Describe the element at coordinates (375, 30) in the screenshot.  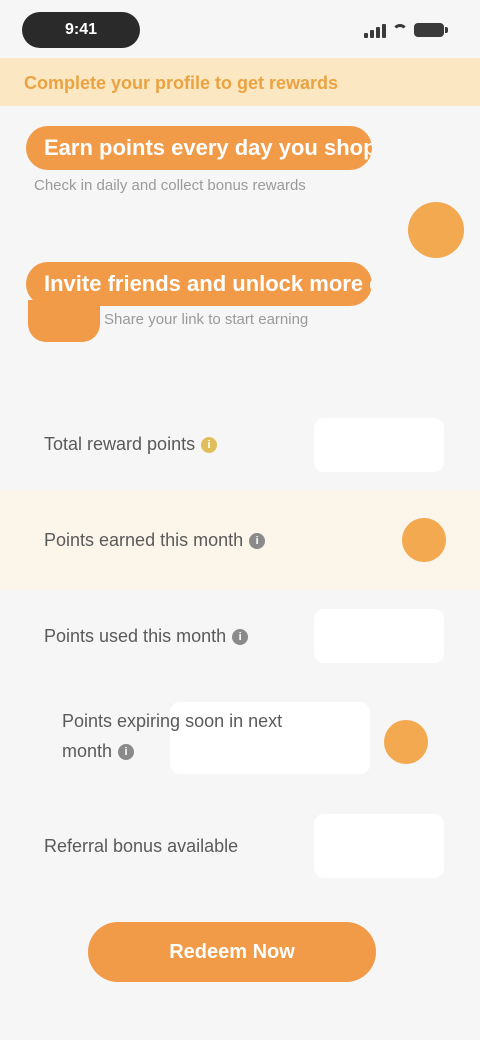
I see `signal-icon` at that location.